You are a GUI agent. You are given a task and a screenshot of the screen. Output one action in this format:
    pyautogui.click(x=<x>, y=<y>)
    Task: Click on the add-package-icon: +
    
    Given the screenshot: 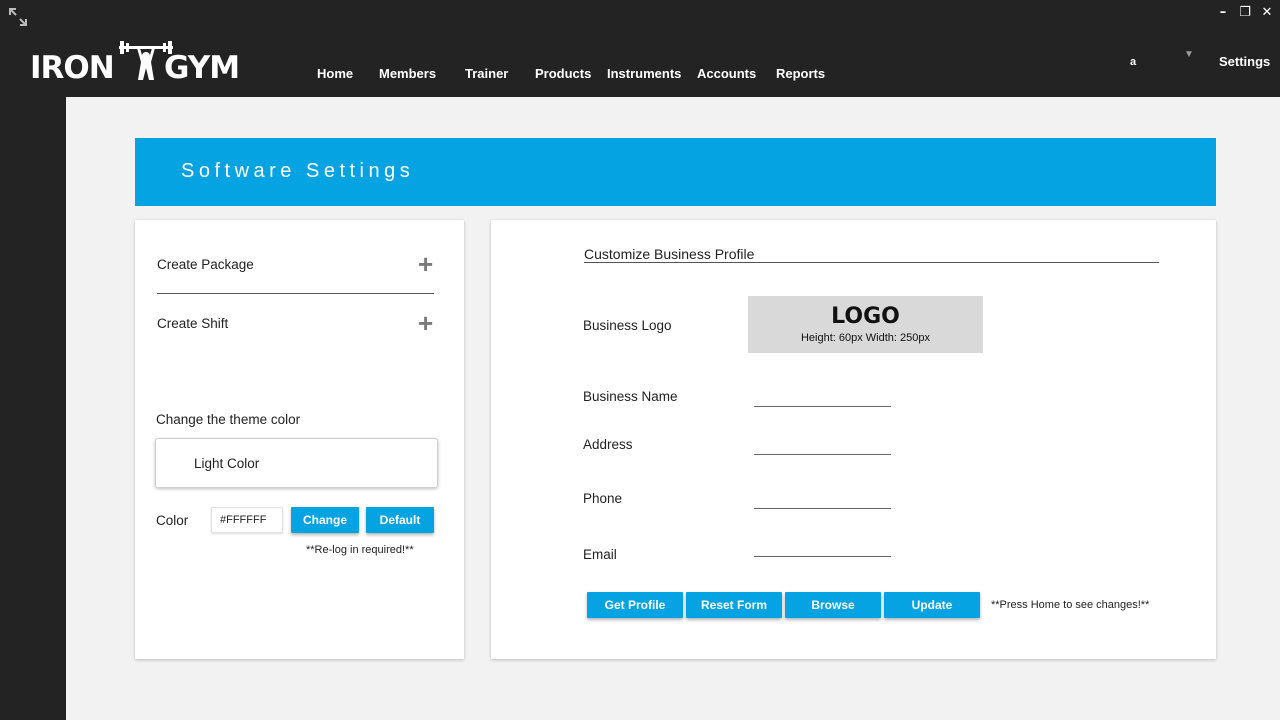 What is the action you would take?
    pyautogui.click(x=425, y=264)
    